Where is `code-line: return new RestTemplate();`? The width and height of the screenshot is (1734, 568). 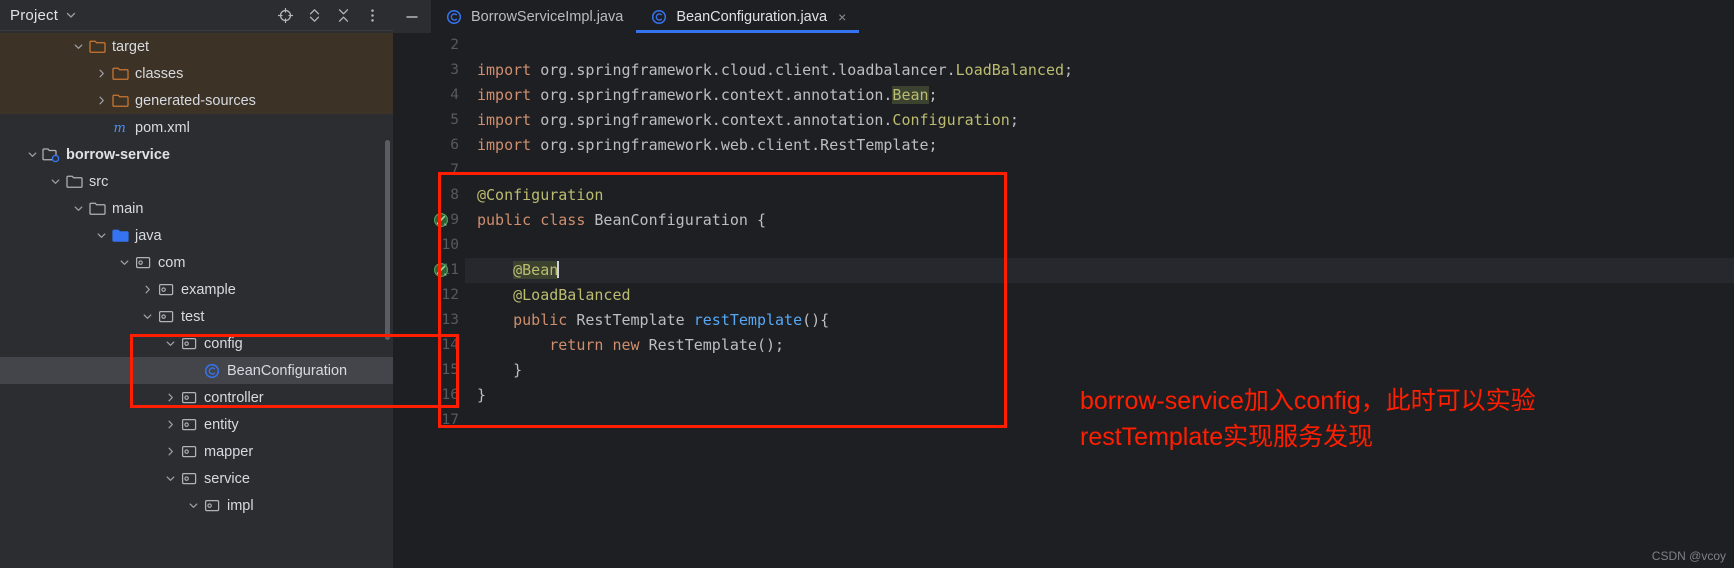 code-line: return new RestTemplate(); is located at coordinates (1099, 345).